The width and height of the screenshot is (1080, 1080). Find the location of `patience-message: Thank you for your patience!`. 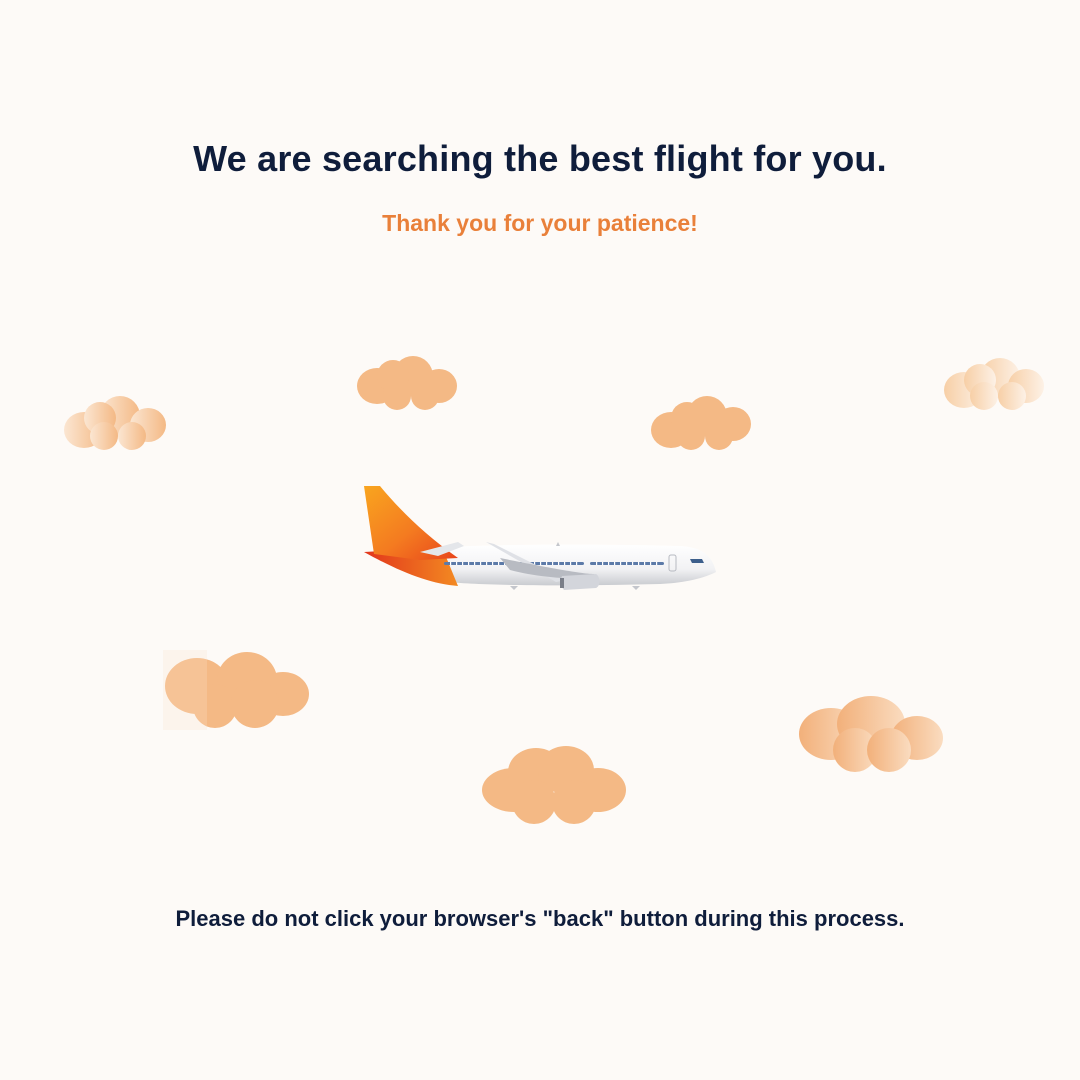

patience-message: Thank you for your patience! is located at coordinates (540, 223).